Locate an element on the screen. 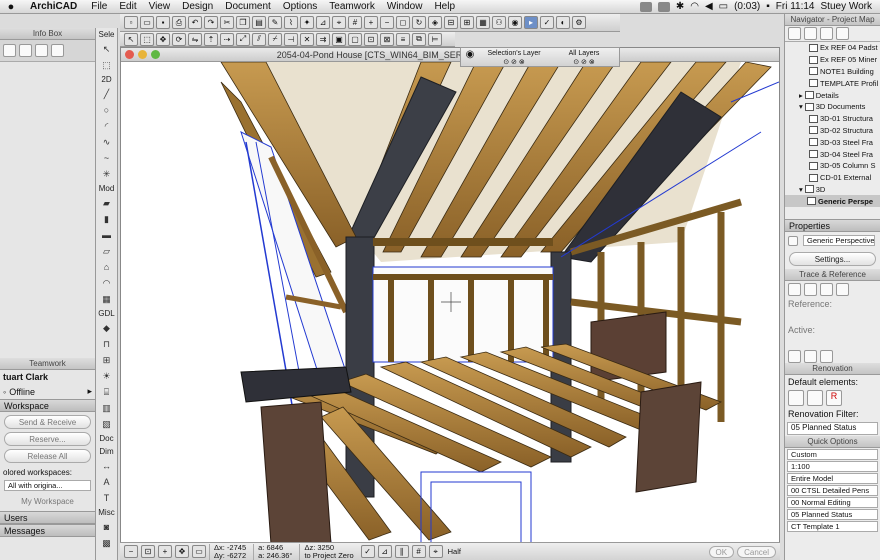 The image size is (880, 560). lock-icon: ⊡ is located at coordinates (371, 39).